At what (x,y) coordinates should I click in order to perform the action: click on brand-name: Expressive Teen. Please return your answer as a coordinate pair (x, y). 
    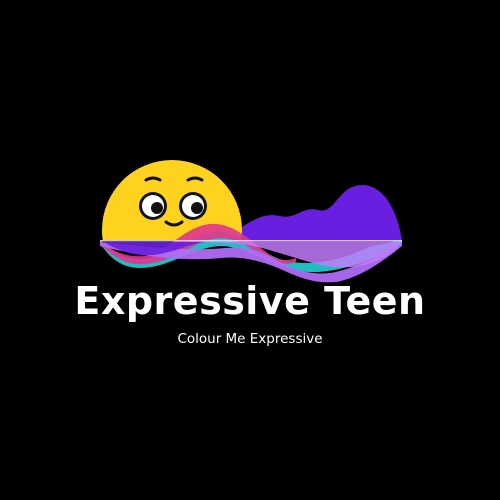
    Looking at the image, I should click on (250, 301).